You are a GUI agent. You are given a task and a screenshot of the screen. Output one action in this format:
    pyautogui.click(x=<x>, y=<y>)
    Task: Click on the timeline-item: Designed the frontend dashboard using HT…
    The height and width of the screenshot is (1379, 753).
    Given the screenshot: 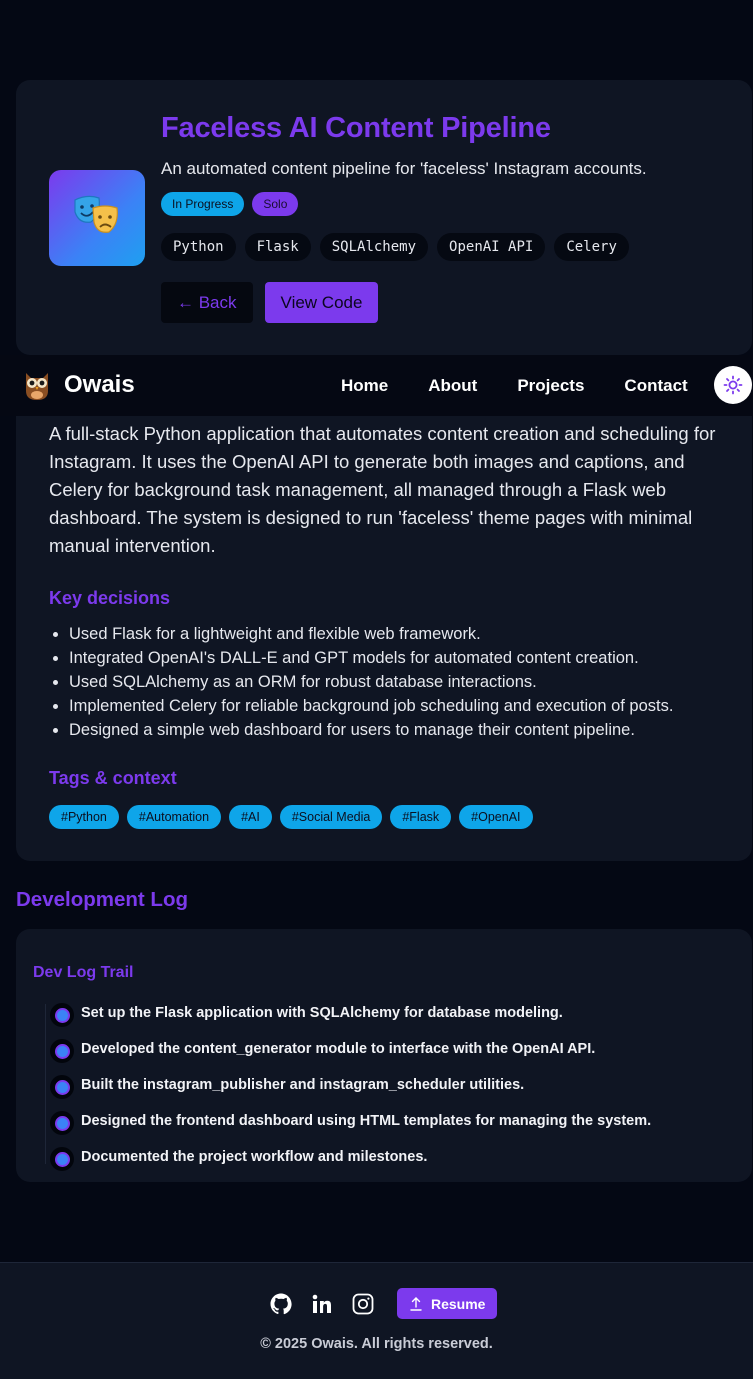 What is the action you would take?
    pyautogui.click(x=350, y=1127)
    